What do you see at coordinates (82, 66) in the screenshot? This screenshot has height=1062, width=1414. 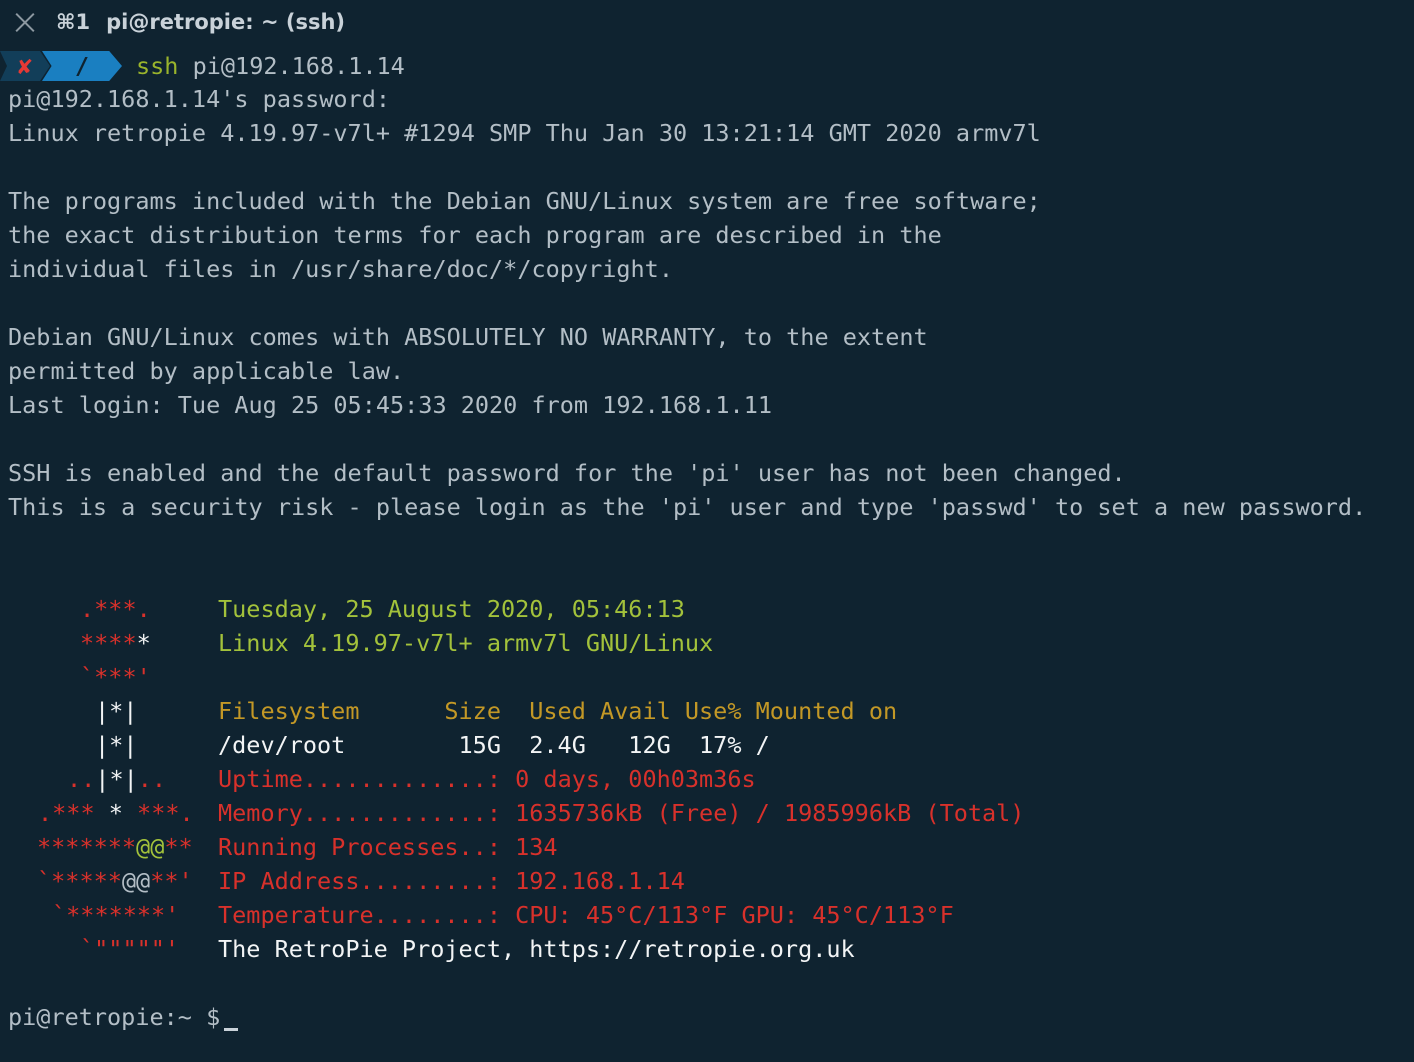 I see `directory-segment: /` at bounding box center [82, 66].